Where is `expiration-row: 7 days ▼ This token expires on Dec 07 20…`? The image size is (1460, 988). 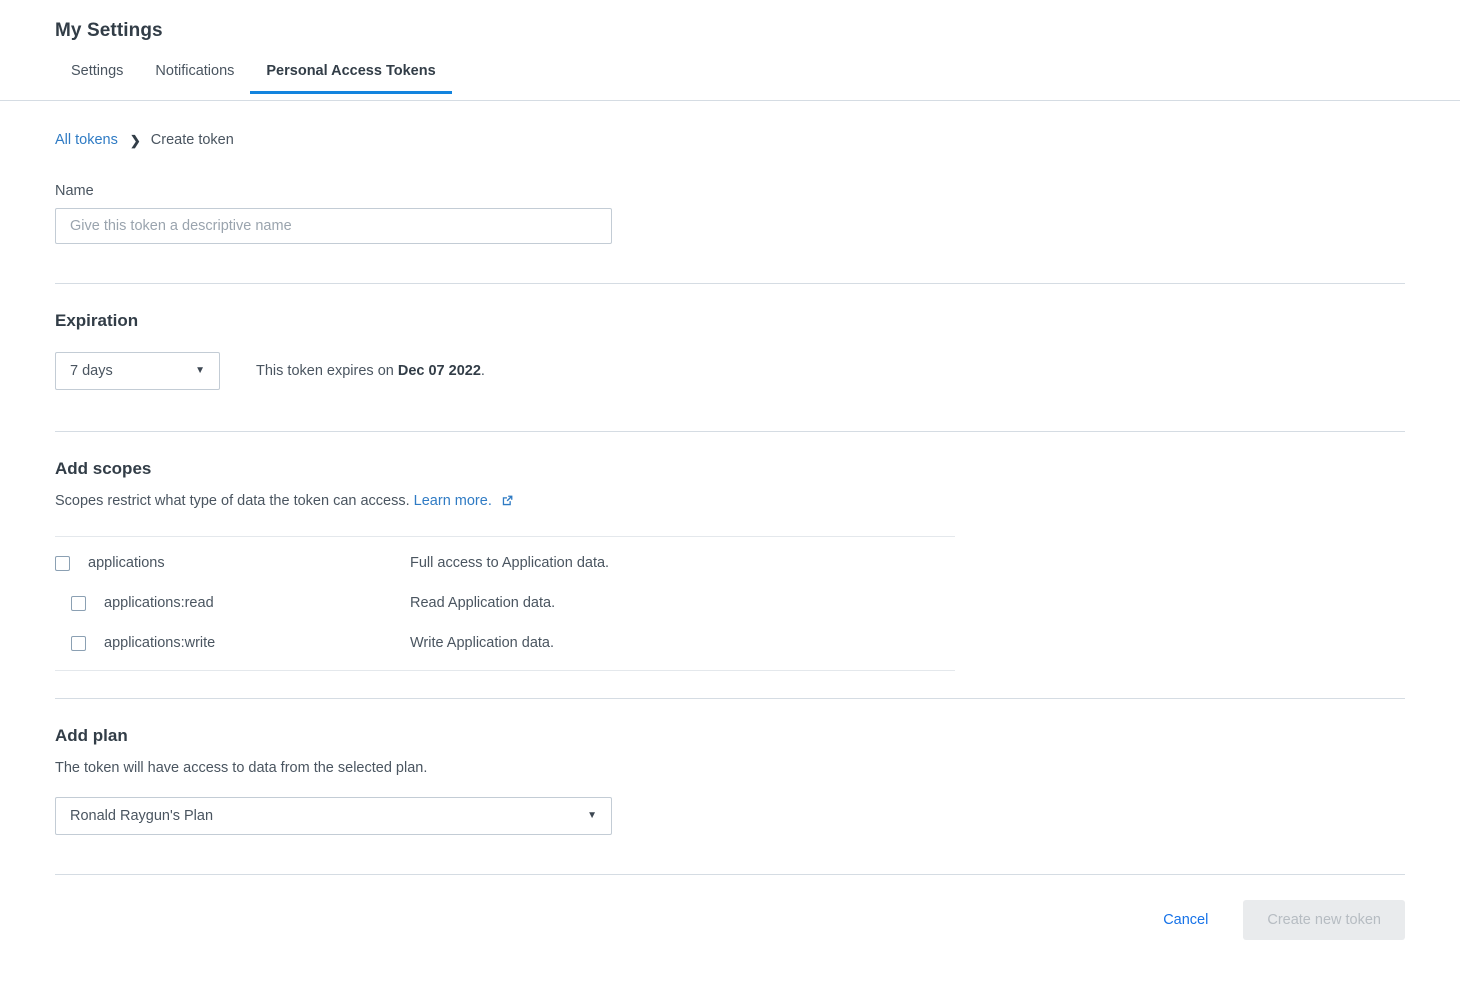
expiration-row: 7 days ▼ This token expires on Dec 07 20… is located at coordinates (730, 371).